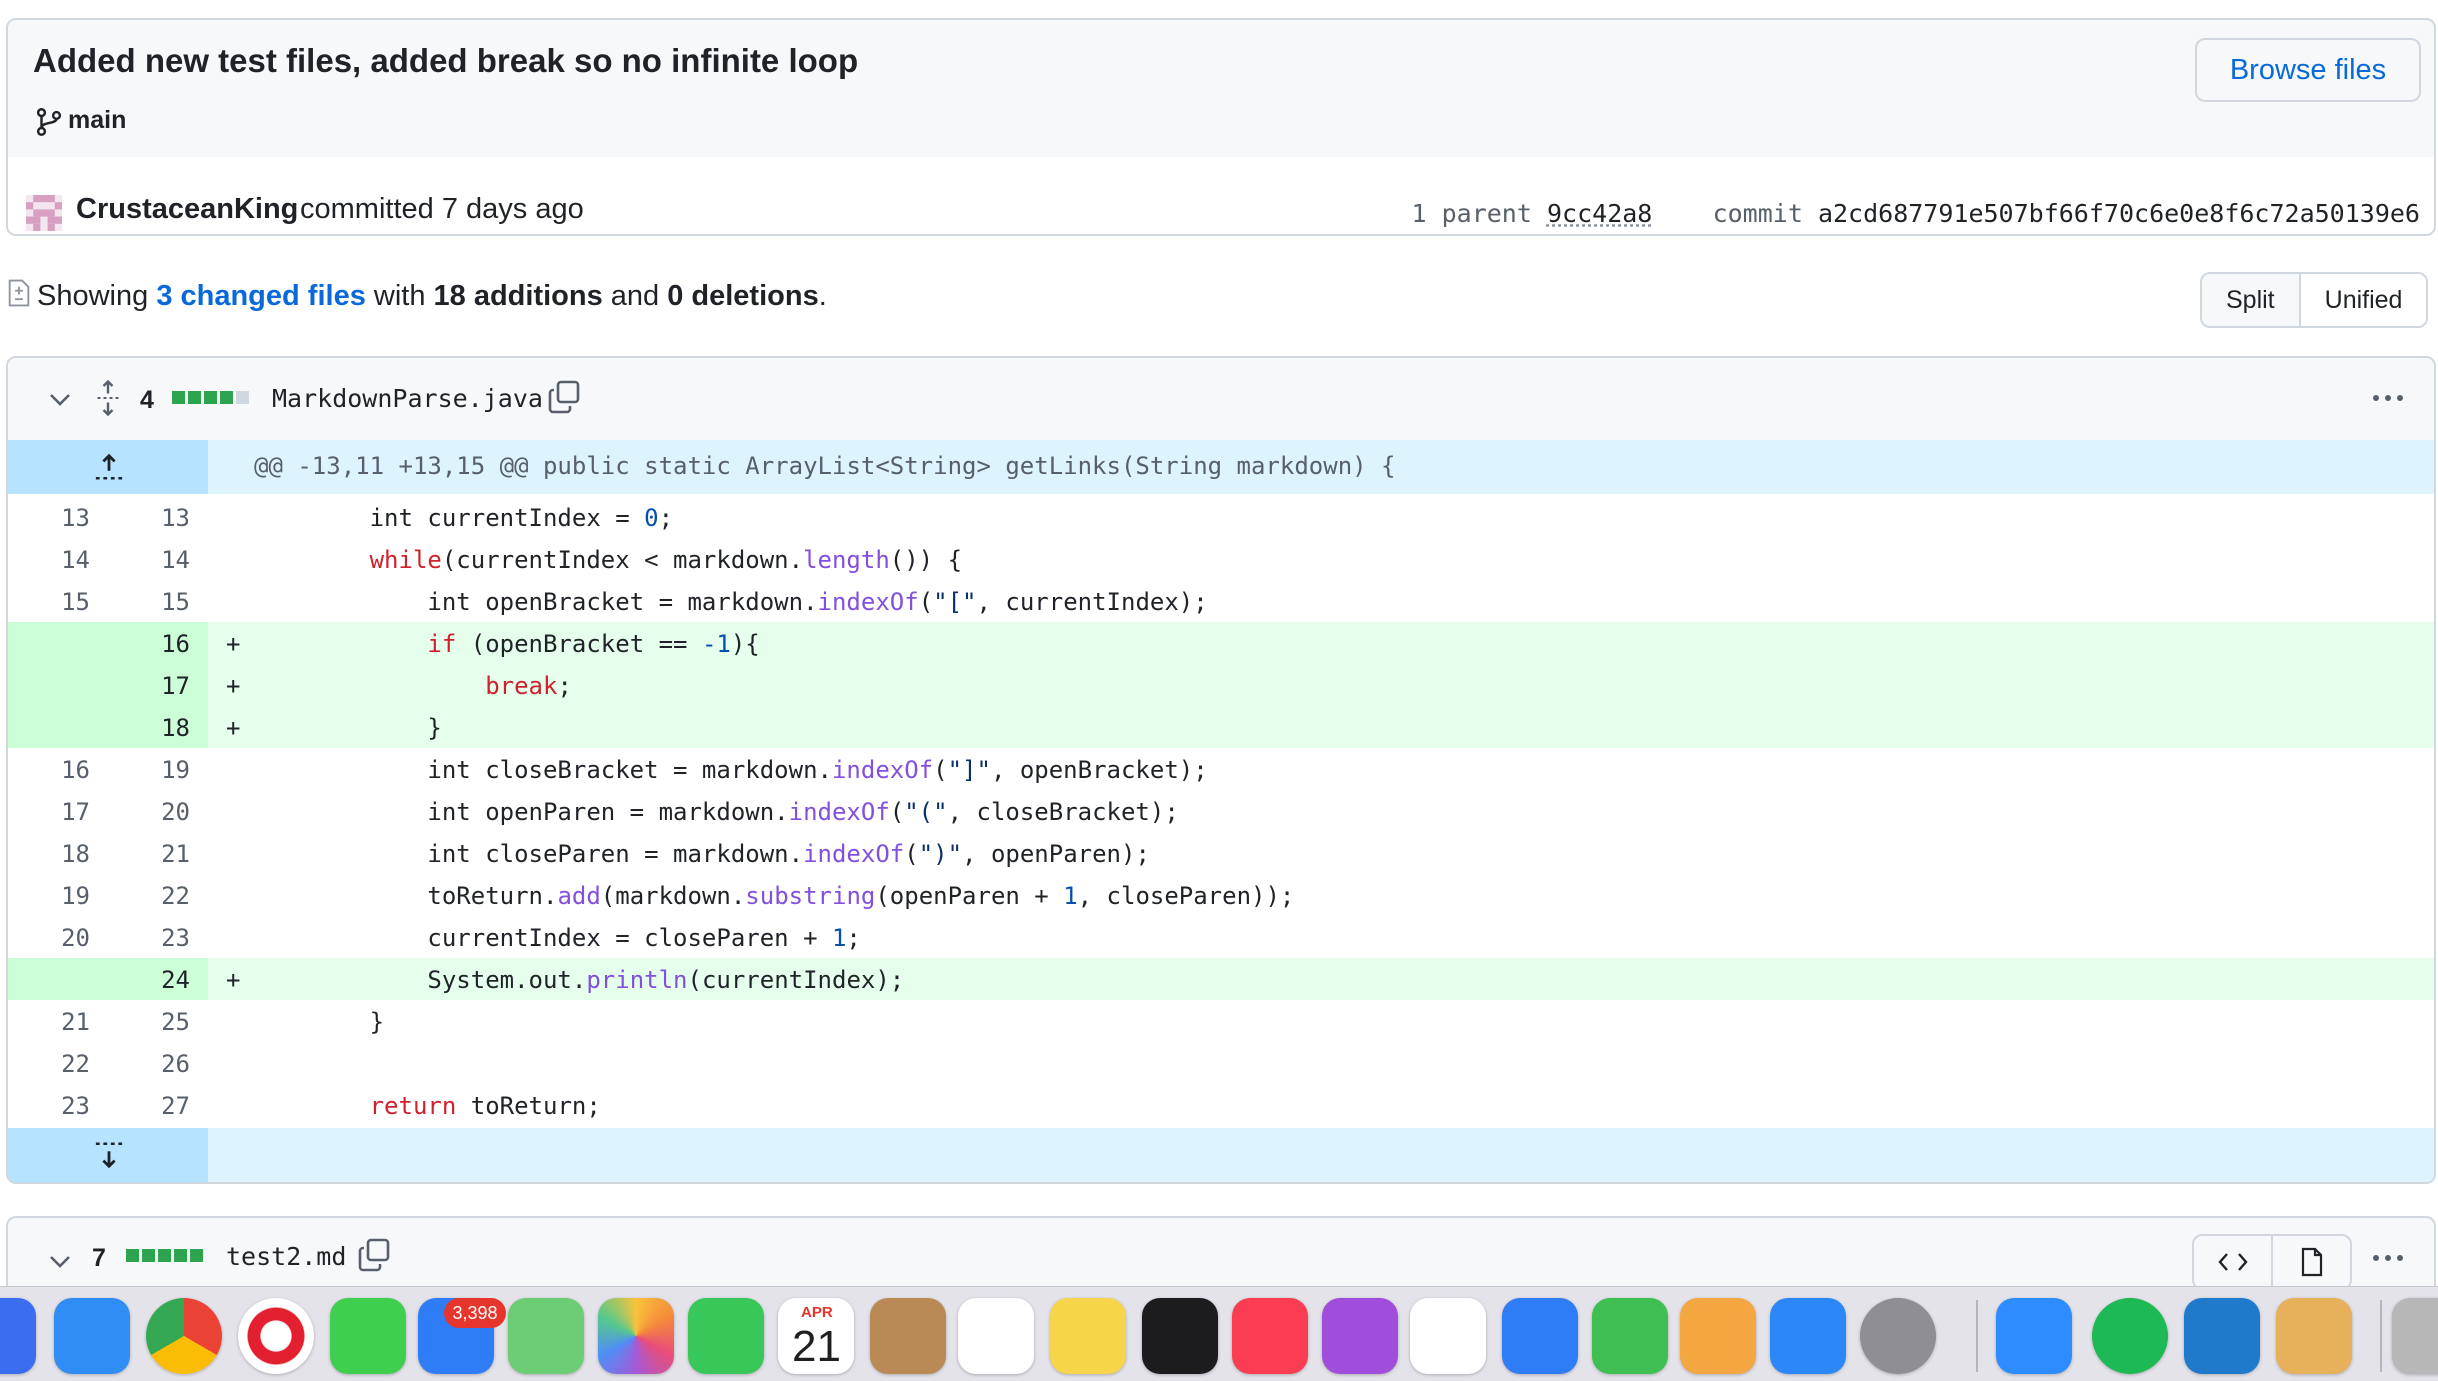  What do you see at coordinates (1898, 1336) in the screenshot?
I see `system-settings-icon` at bounding box center [1898, 1336].